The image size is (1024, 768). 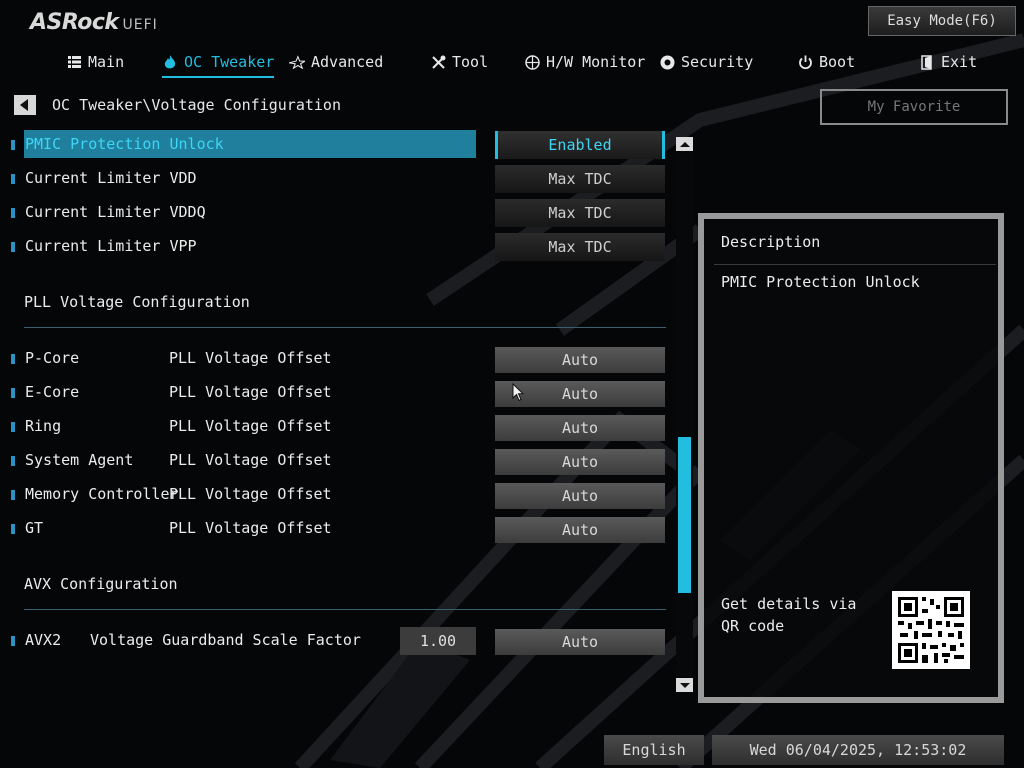 What do you see at coordinates (340, 427) in the screenshot?
I see `setting-row-ring-pll: Ring PLL Voltage Offset Auto` at bounding box center [340, 427].